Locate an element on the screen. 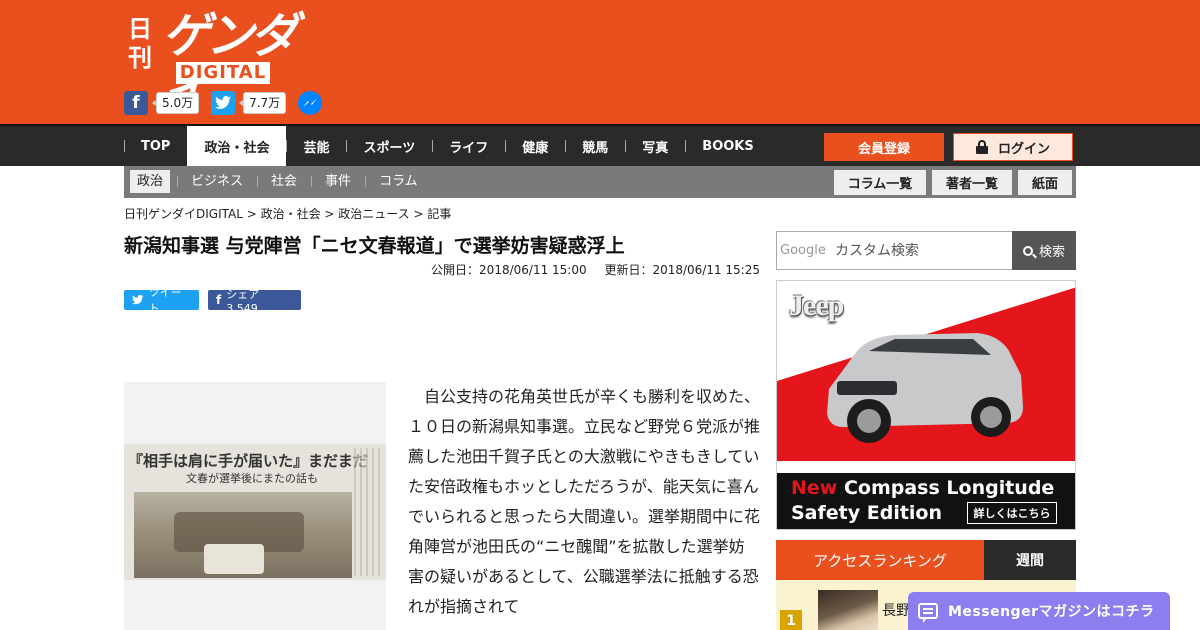  nav-item-top: TOP is located at coordinates (155, 146).